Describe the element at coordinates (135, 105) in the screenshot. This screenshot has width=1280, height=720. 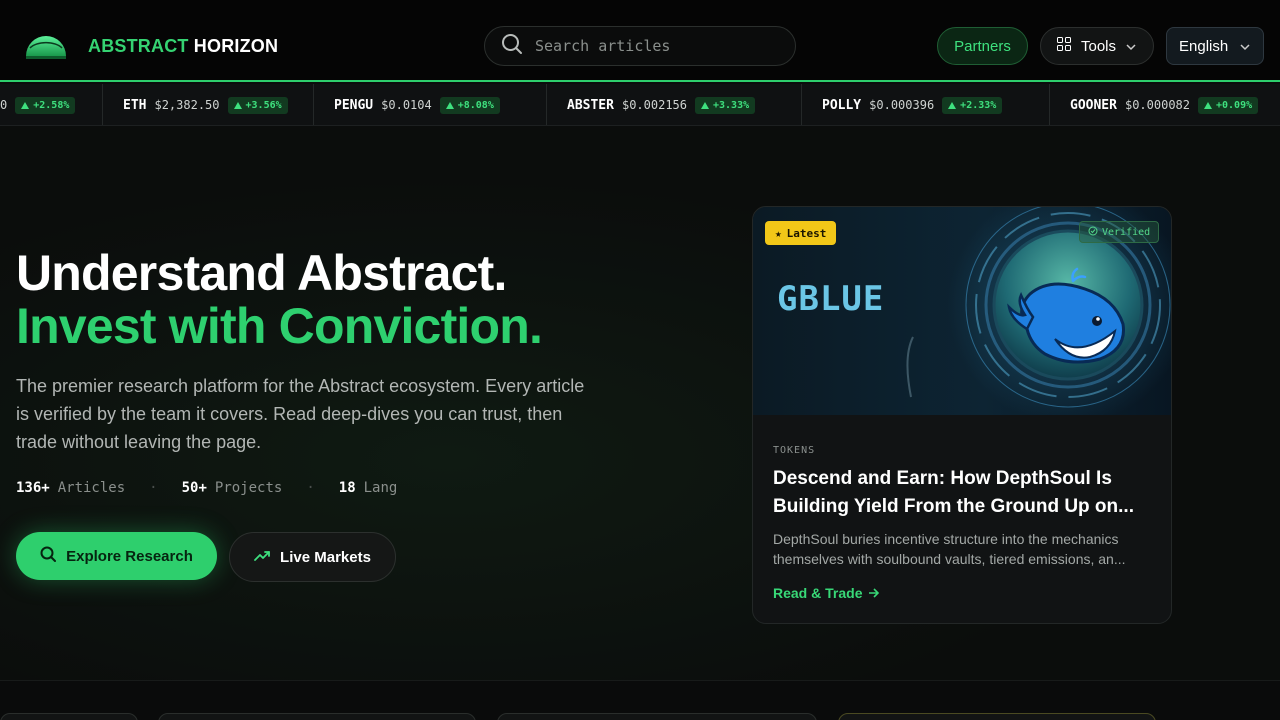
I see `ticker-symbol: ETH` at that location.